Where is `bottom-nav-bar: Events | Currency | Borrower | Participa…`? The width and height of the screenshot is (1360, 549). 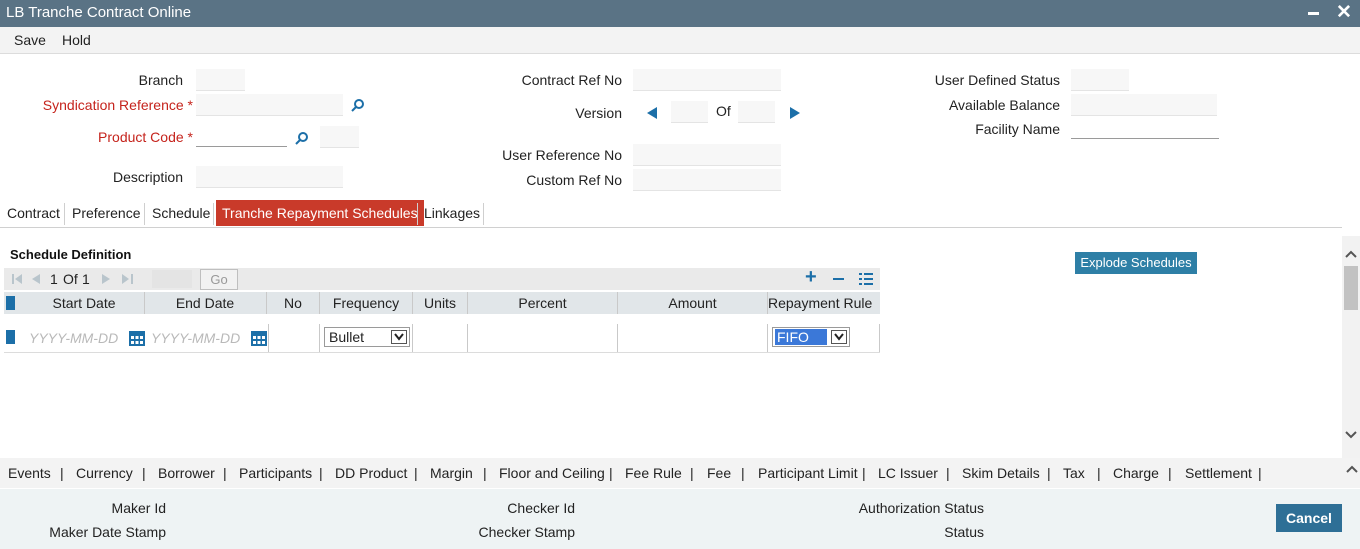 bottom-nav-bar: Events | Currency | Borrower | Participa… is located at coordinates (680, 473).